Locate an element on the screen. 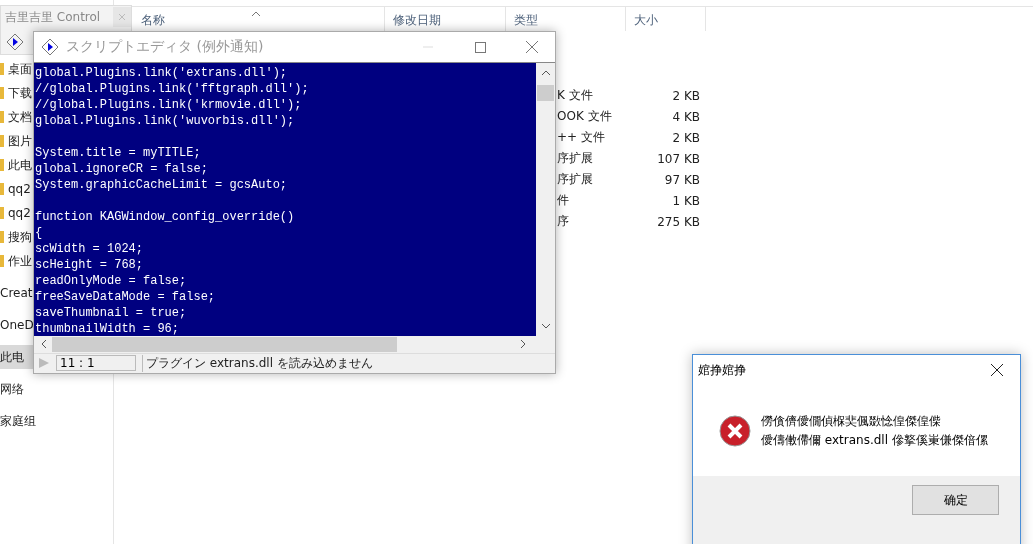 This screenshot has width=1033, height=544. file-size: 275 KB is located at coordinates (678, 221).